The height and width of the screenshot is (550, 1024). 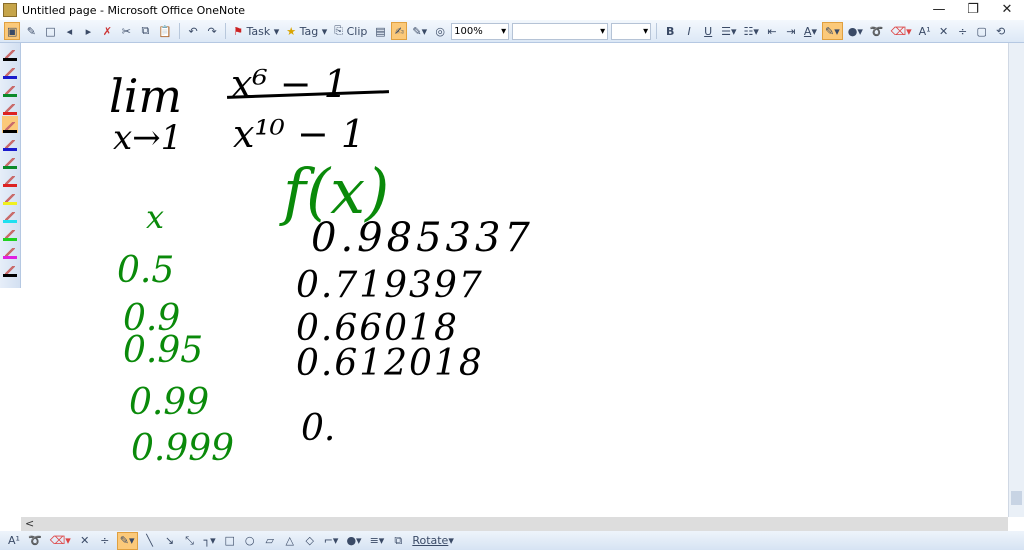 What do you see at coordinates (212, 31) in the screenshot?
I see `redo-icon: ↷` at bounding box center [212, 31].